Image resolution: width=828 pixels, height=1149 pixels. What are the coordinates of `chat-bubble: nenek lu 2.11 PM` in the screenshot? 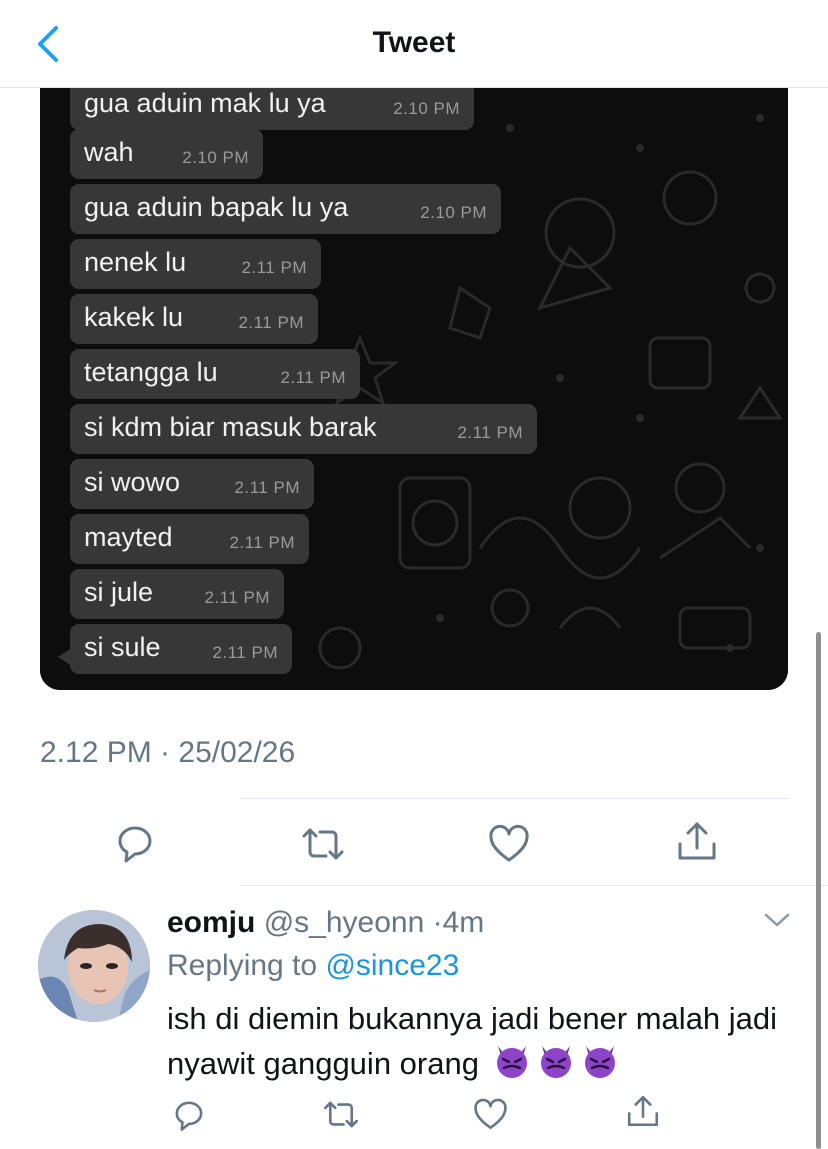 It's located at (195, 264).